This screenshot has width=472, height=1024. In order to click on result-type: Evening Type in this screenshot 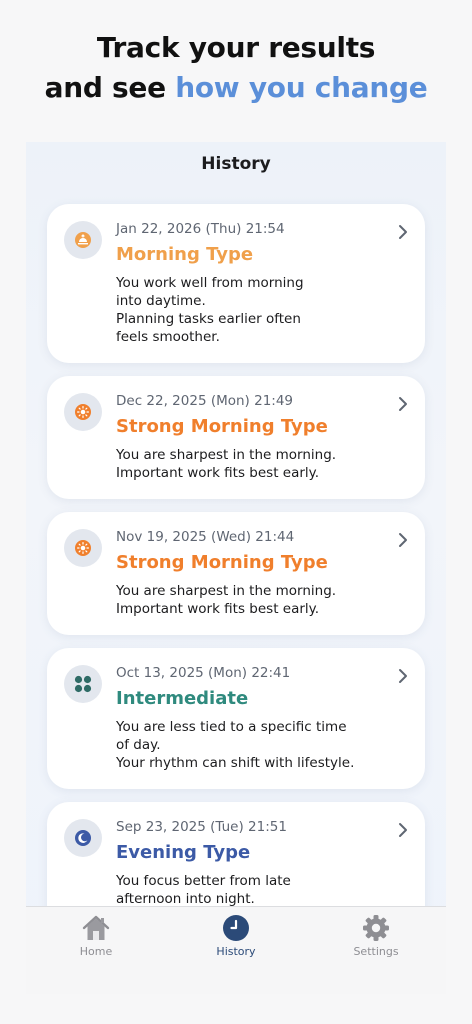, I will do `click(183, 852)`.